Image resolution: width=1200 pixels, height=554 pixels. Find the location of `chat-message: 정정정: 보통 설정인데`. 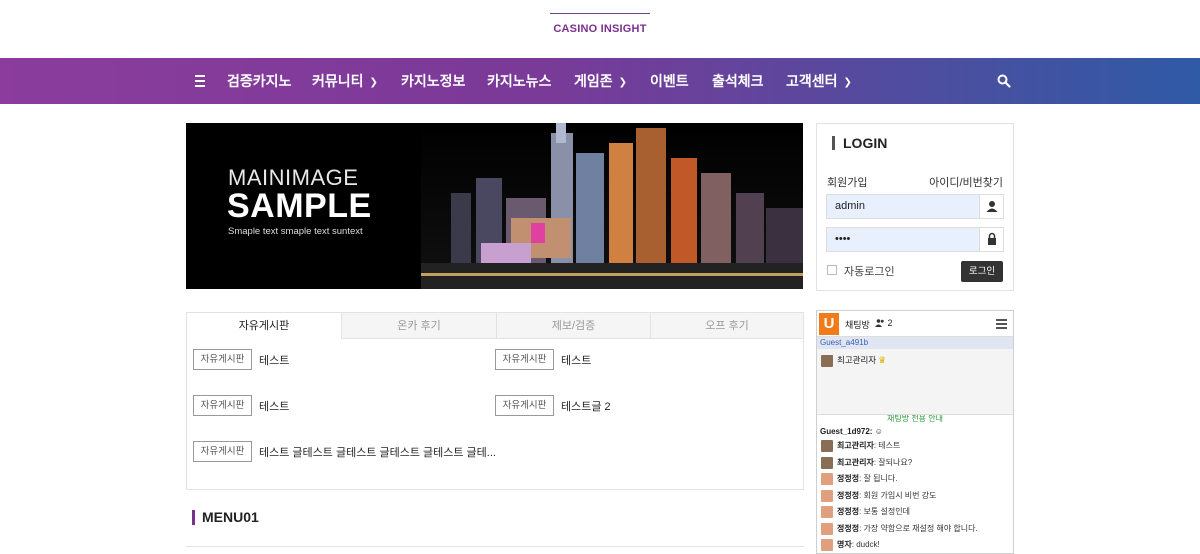

chat-message: 정정정: 보통 설정인데 is located at coordinates (865, 512).